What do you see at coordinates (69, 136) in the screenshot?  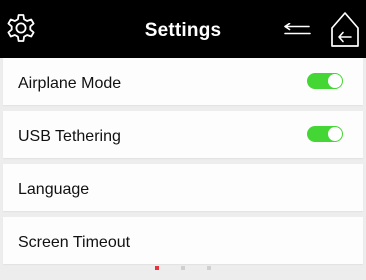 I see `settings-row-label: USB Tethering` at bounding box center [69, 136].